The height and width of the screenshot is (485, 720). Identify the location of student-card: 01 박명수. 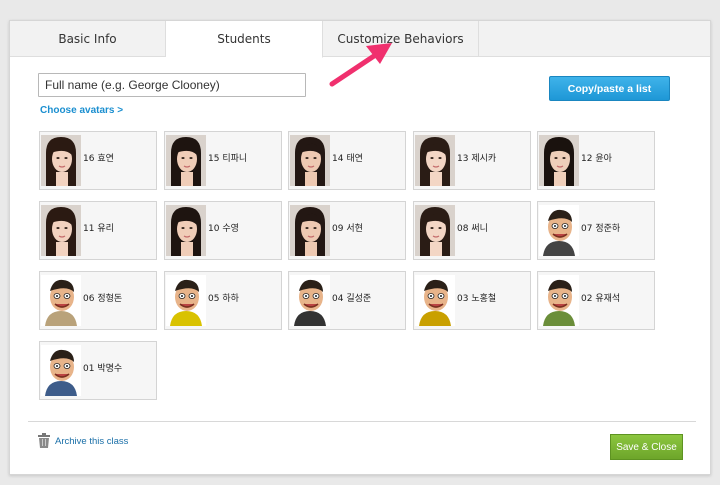
(98, 370).